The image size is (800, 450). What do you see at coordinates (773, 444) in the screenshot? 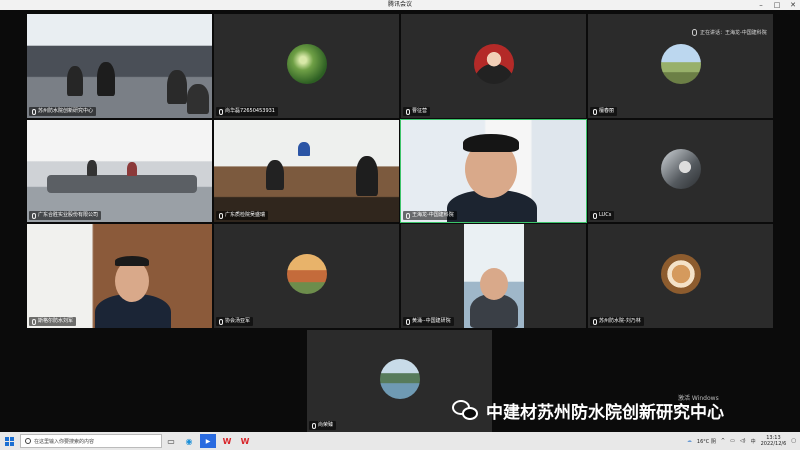
I see `clock-date: 2022/12/6` at bounding box center [773, 444].